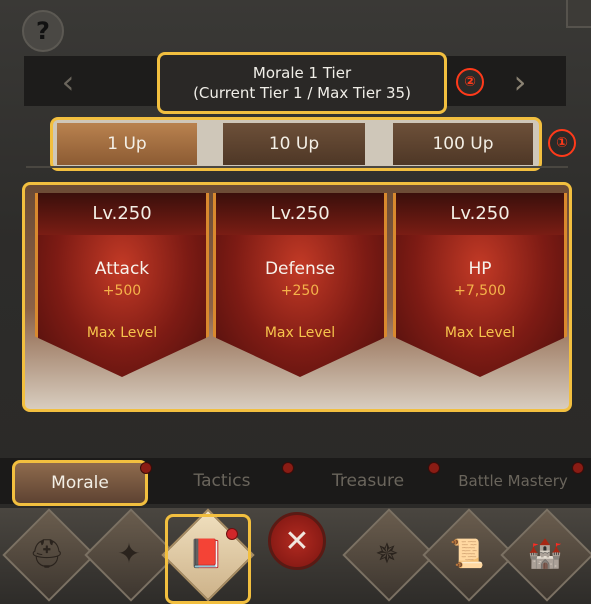  Describe the element at coordinates (222, 481) in the screenshot. I see `tab-tactics: Tactics` at that location.